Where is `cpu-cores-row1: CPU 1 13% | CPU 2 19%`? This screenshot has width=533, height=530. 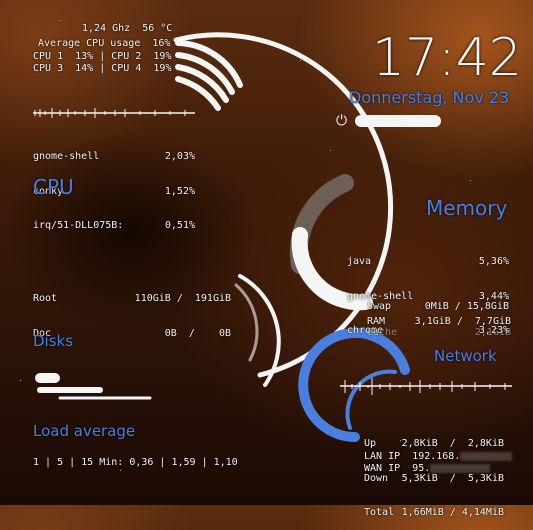
cpu-cores-row1: CPU 1 13% | CPU 2 19% is located at coordinates (102, 56).